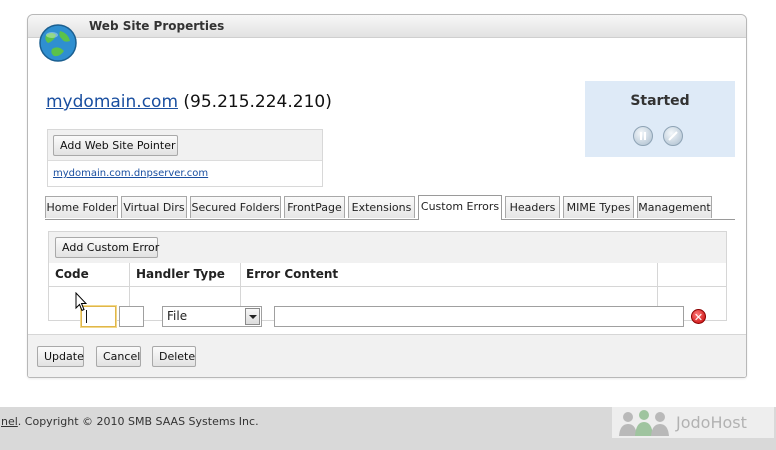 This screenshot has height=450, width=776. I want to click on handler-type-value: File, so click(177, 316).